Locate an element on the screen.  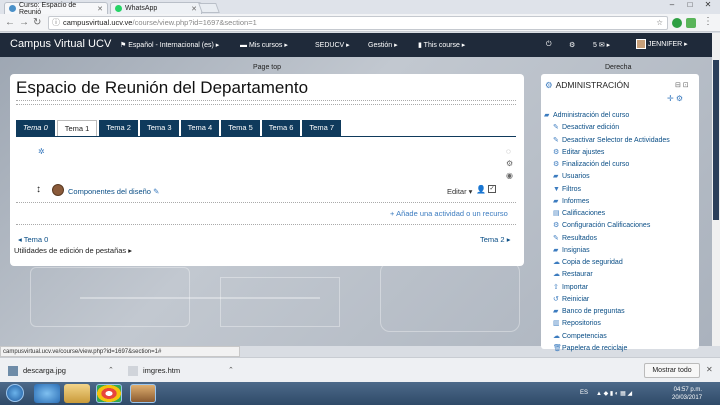
close-window-icon: ✕ is located at coordinates (708, 4).